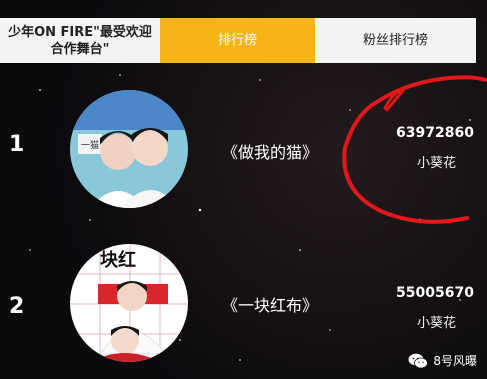  What do you see at coordinates (270, 151) in the screenshot?
I see `stage-title-1: 《做我的猫》` at bounding box center [270, 151].